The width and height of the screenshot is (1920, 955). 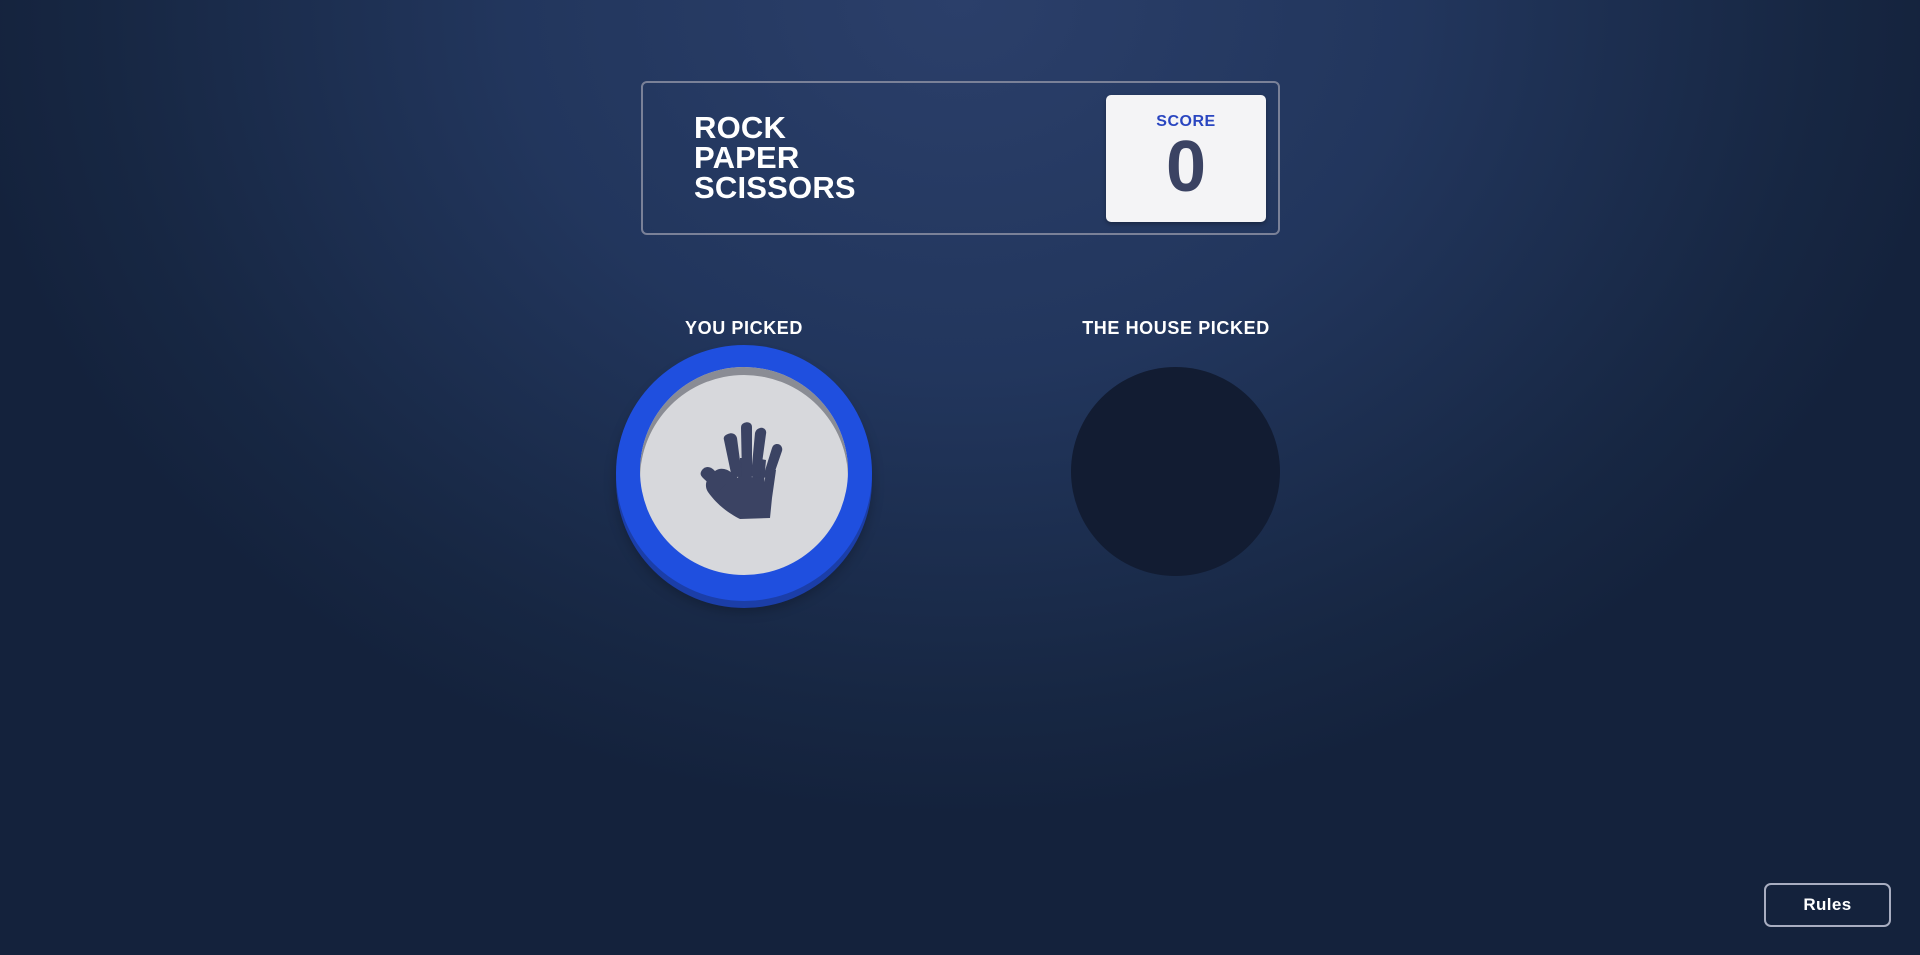 What do you see at coordinates (1186, 167) in the screenshot?
I see `score-value: 0` at bounding box center [1186, 167].